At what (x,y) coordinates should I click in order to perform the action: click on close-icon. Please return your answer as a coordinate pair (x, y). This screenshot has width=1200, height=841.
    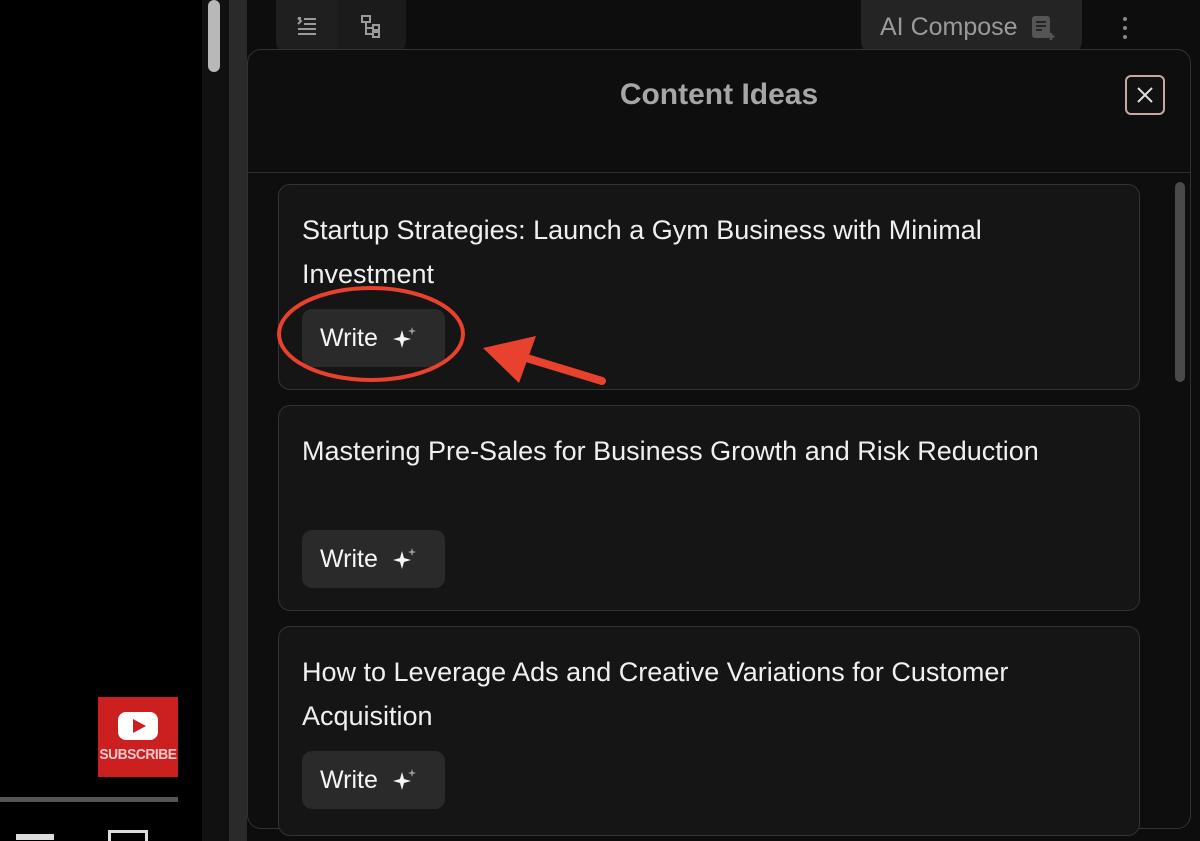
    Looking at the image, I should click on (1145, 95).